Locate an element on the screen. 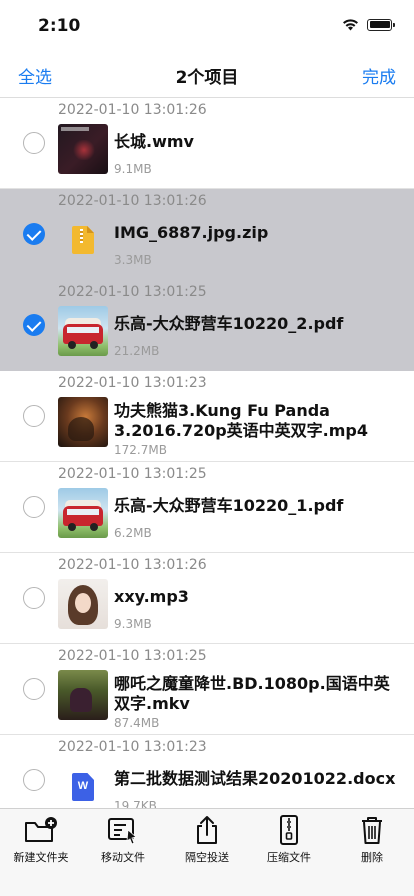 The width and height of the screenshot is (414, 896). airdrop-button: 隔空投送 is located at coordinates (207, 840).